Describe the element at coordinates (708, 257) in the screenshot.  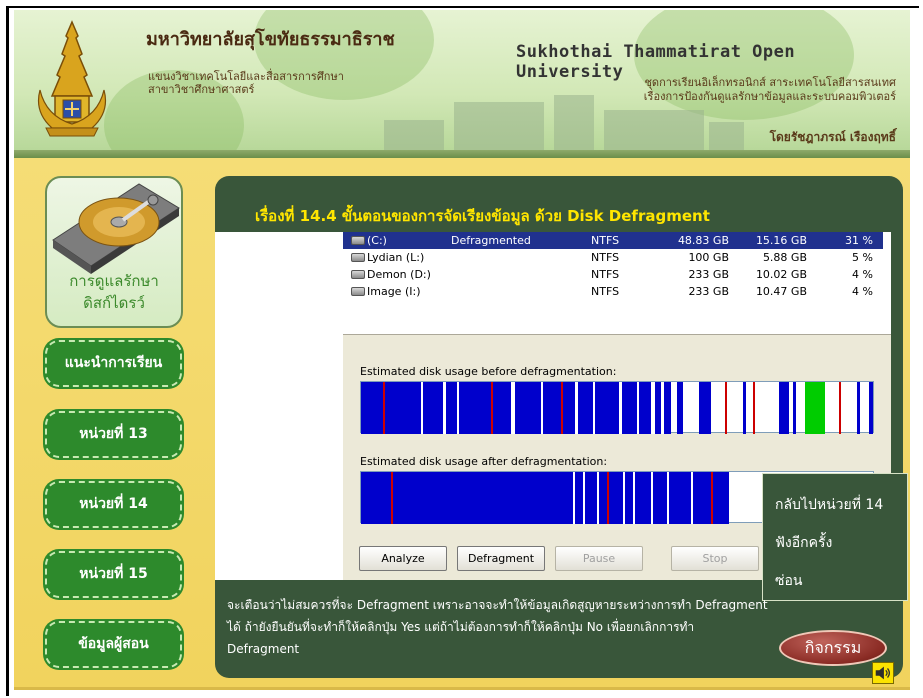
I see `volume-capacity: 100 GB` at that location.